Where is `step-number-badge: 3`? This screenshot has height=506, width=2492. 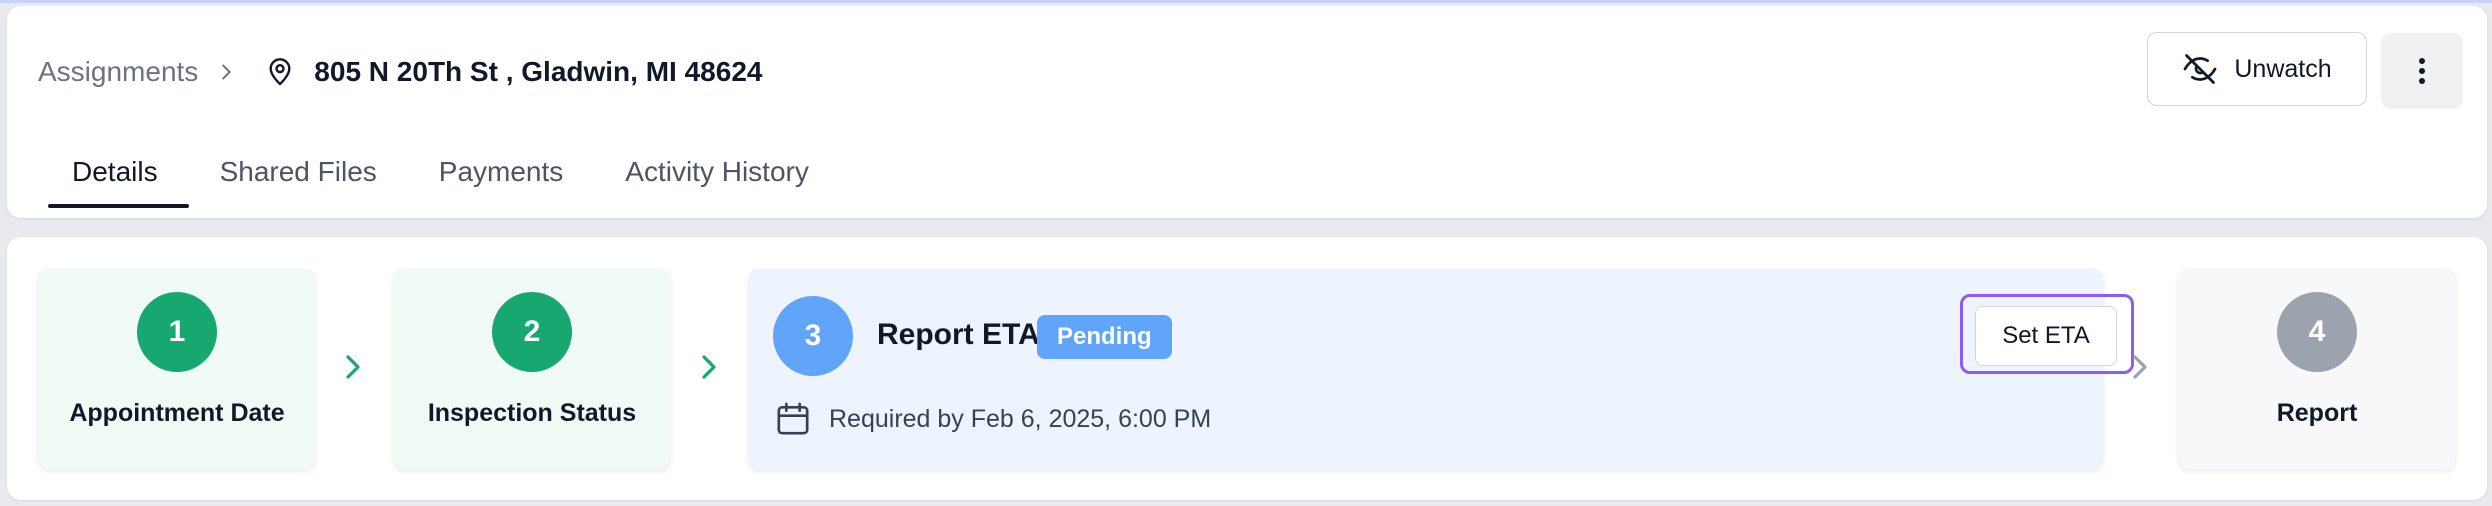
step-number-badge: 3 is located at coordinates (813, 336).